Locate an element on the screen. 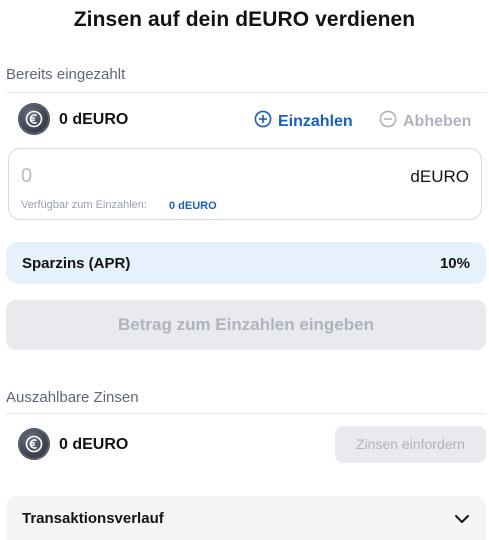  interest-section-label: Auszahlbare Zinsen is located at coordinates (72, 397).